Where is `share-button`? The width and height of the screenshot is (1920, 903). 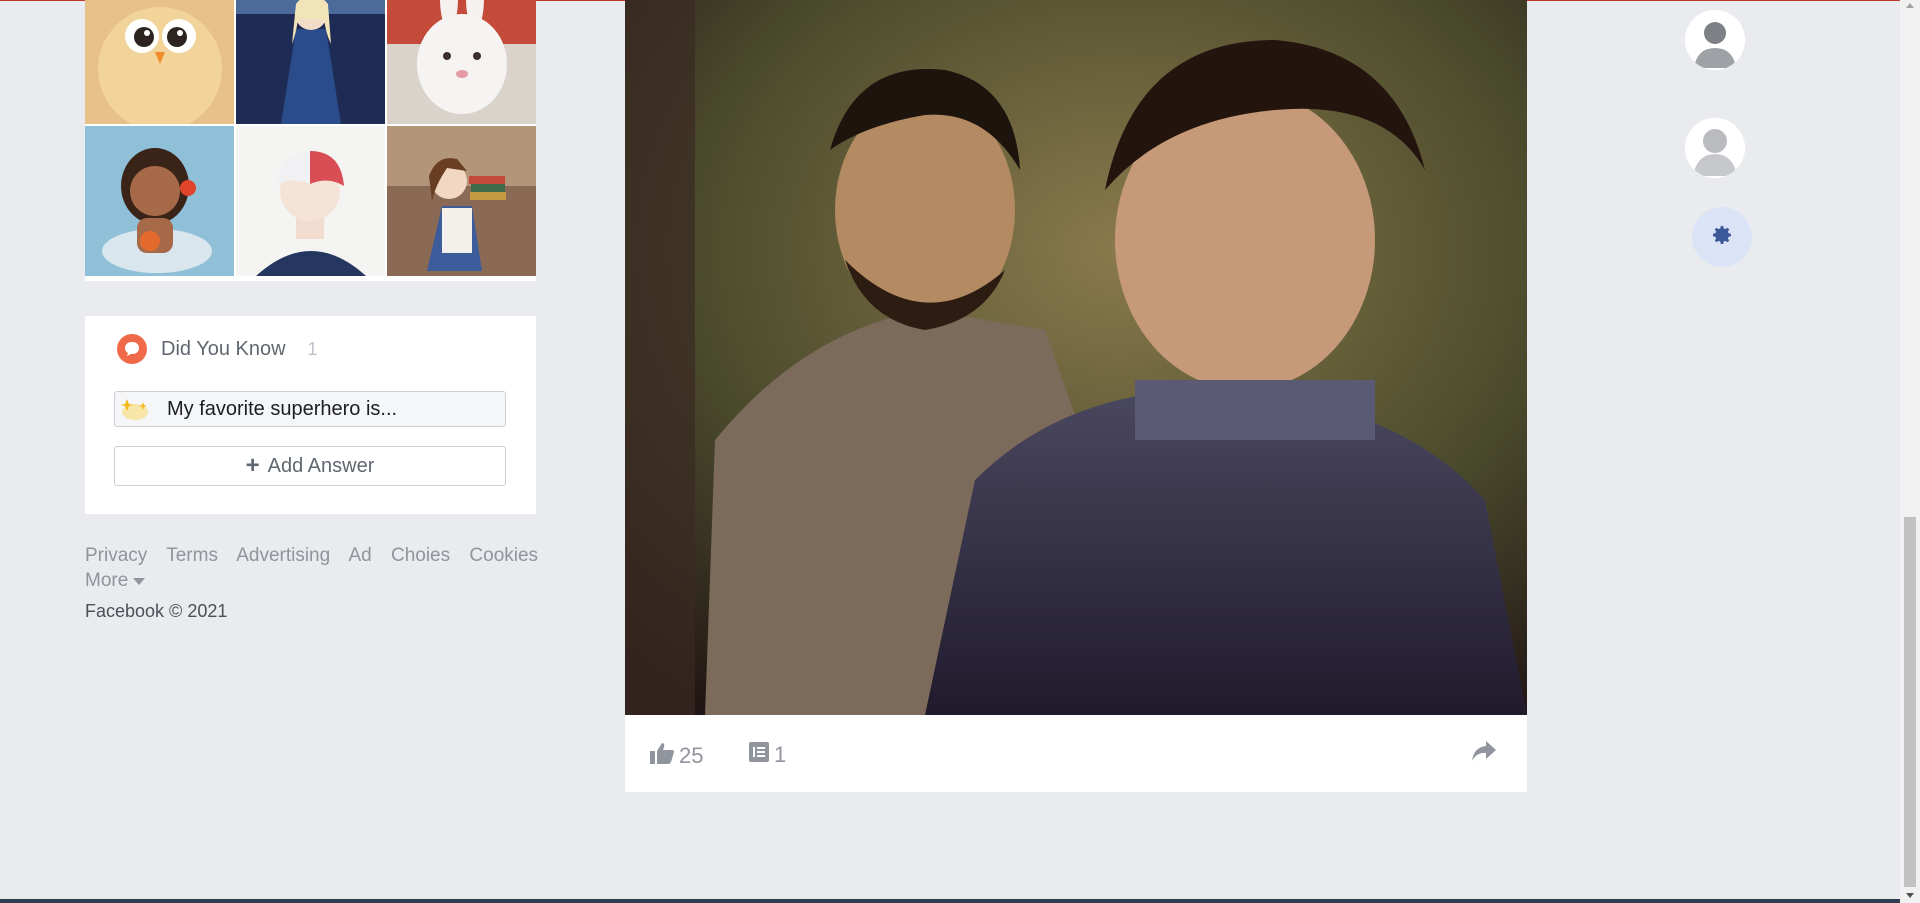 share-button is located at coordinates (1484, 753).